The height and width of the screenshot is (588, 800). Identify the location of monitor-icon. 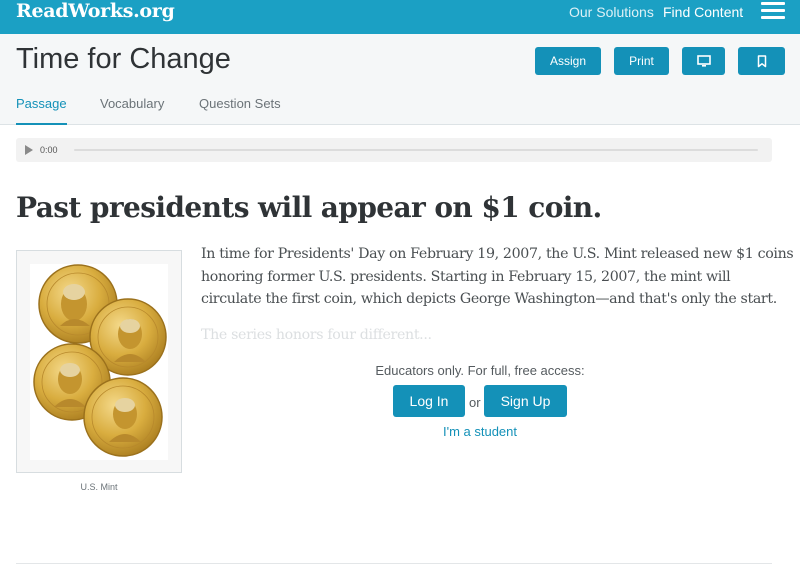
(703, 61).